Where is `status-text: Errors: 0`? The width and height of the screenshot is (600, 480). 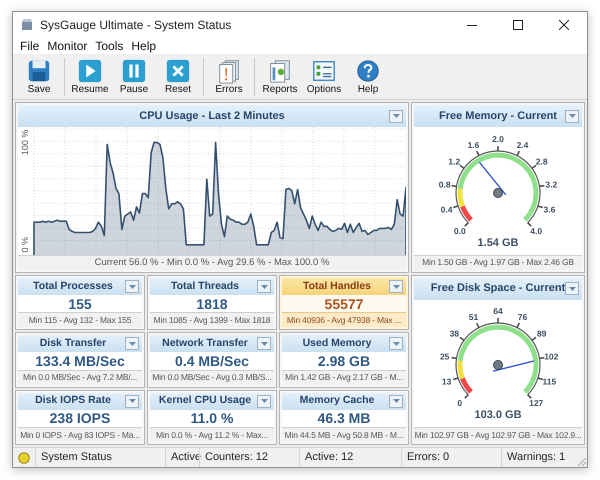 status-text: Errors: 0 is located at coordinates (428, 458).